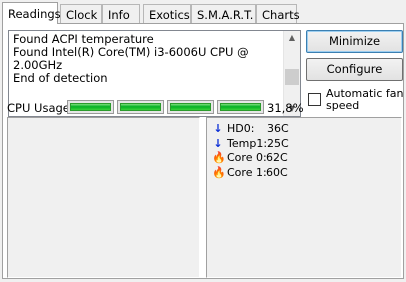 This screenshot has width=406, height=282. I want to click on sensor-value: 60C, so click(277, 172).